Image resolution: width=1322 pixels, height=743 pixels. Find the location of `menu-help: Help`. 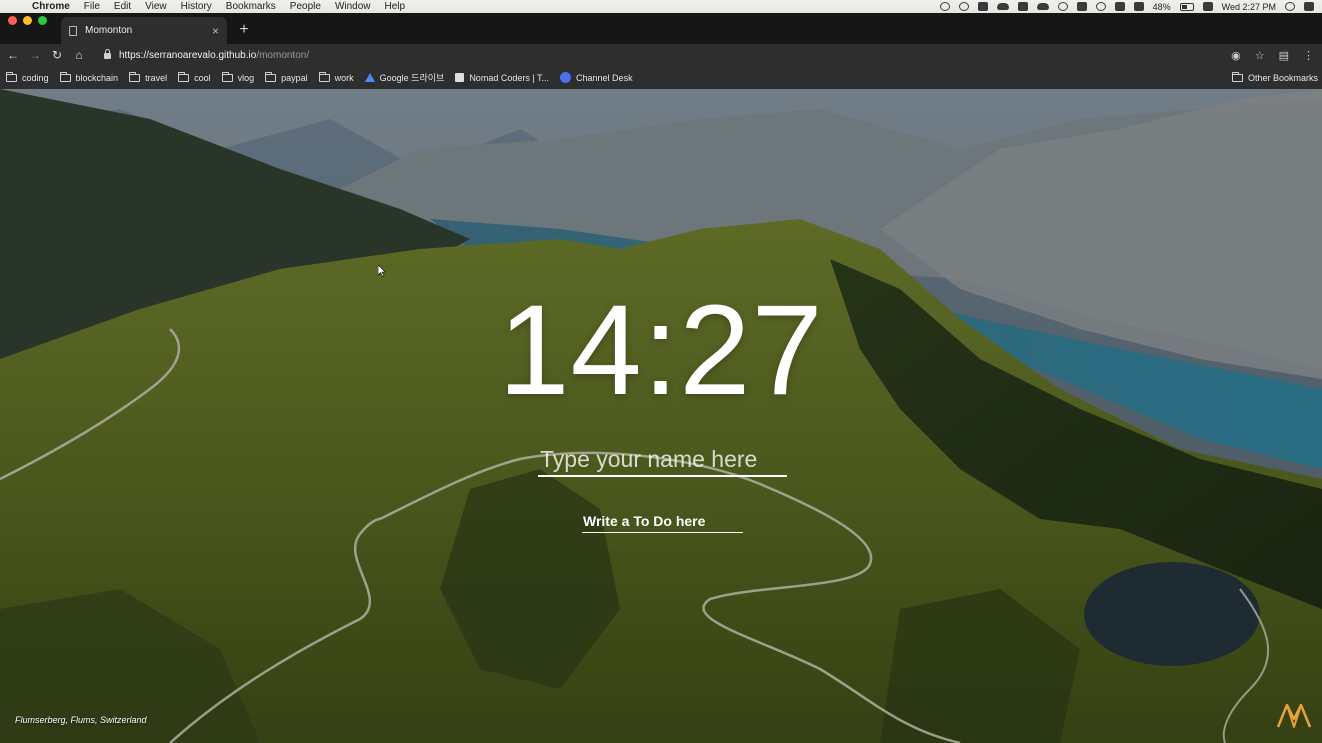

menu-help: Help is located at coordinates (395, 6).